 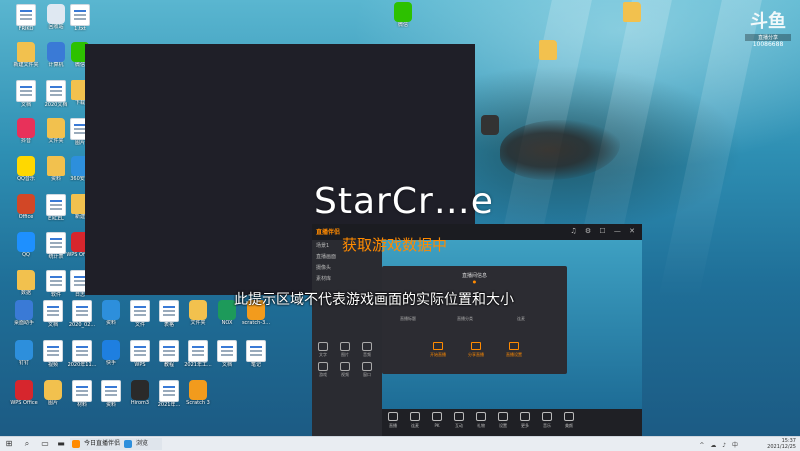 I want to click on desktop-icon-wechat: 微信, so click(x=403, y=22).